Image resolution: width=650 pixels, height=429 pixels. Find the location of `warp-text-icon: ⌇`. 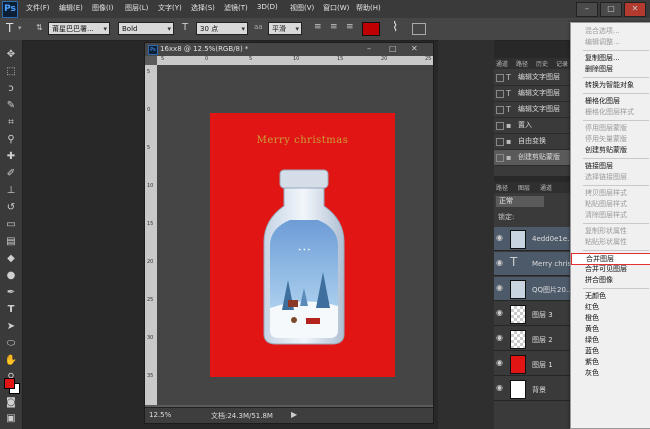

warp-text-icon: ⌇ is located at coordinates (395, 27).